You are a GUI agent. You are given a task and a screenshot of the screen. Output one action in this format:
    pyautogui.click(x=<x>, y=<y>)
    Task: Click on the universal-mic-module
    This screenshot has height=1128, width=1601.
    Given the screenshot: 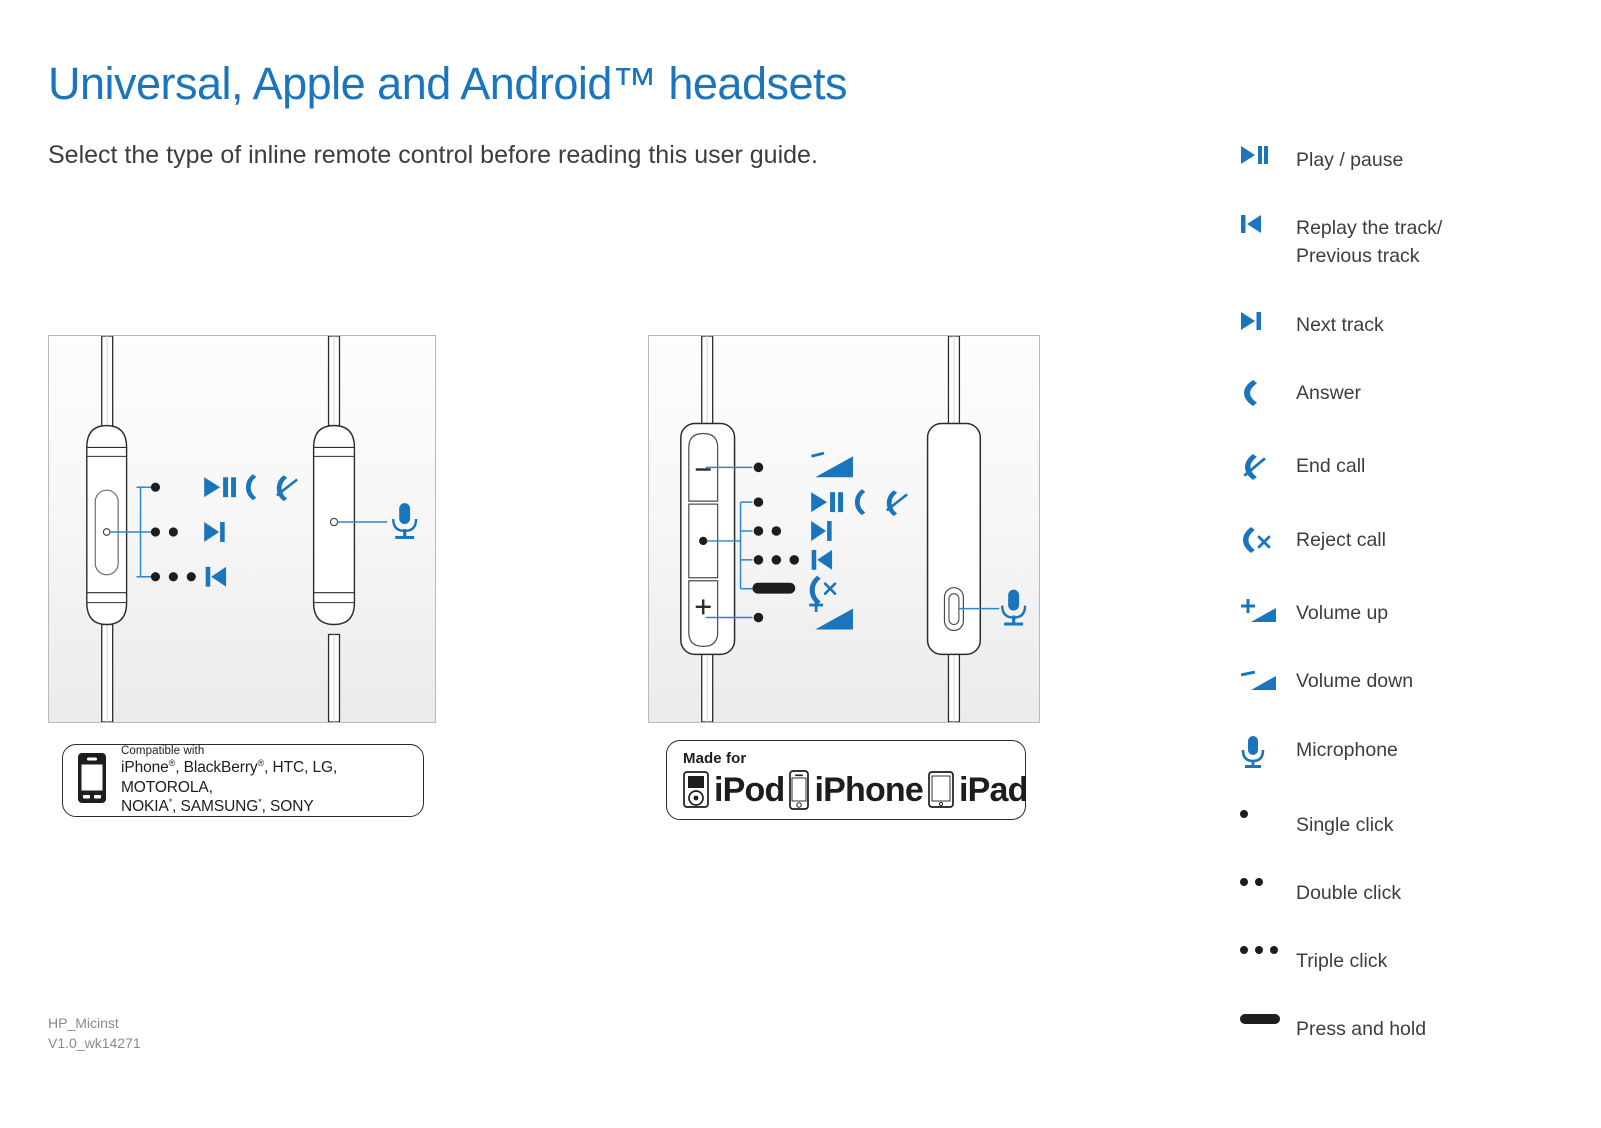 What is the action you would take?
    pyautogui.click(x=334, y=525)
    